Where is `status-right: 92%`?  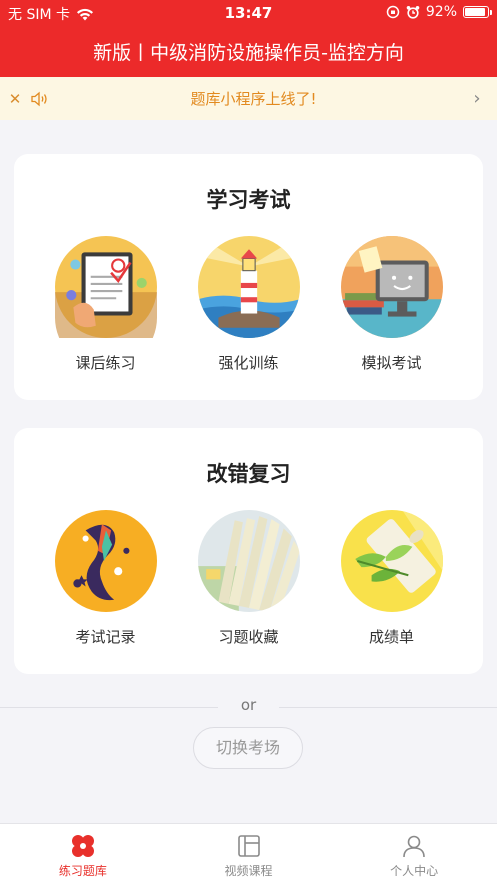 status-right: 92% is located at coordinates (439, 12).